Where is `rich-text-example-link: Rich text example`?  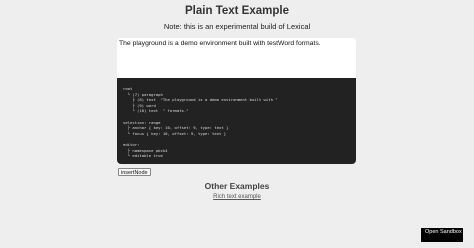 rich-text-example-link: Rich text example is located at coordinates (237, 197).